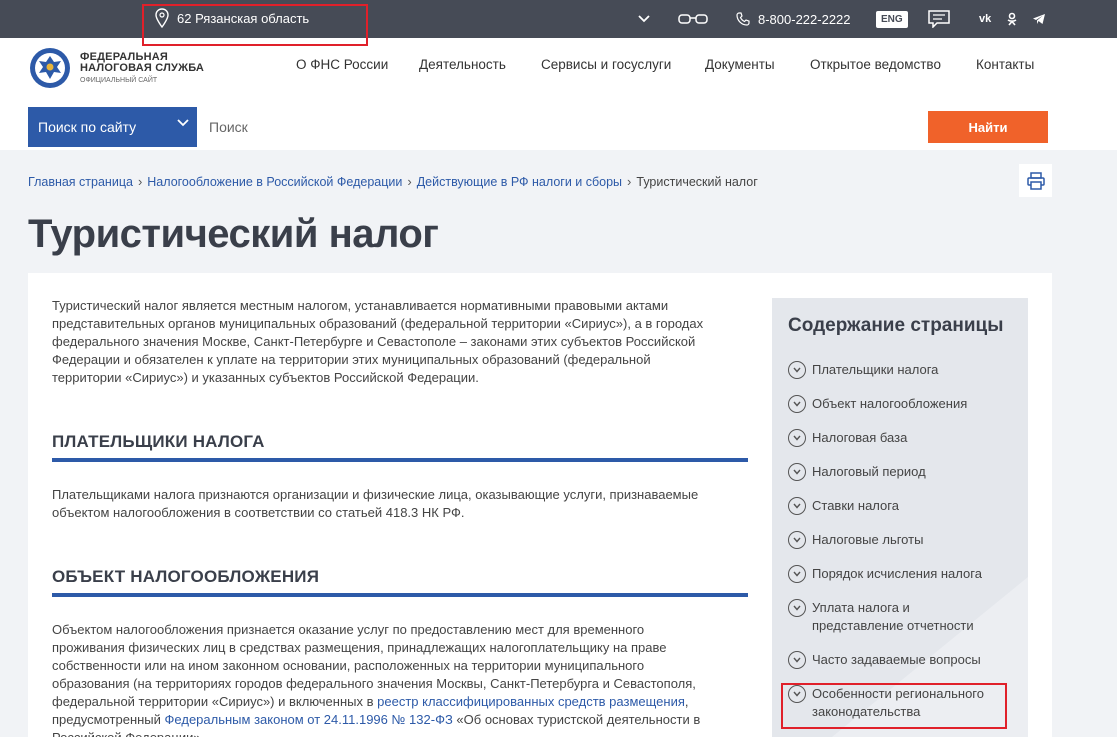 The height and width of the screenshot is (737, 1117). I want to click on search-scope-label: Поиск по сайту, so click(87, 127).